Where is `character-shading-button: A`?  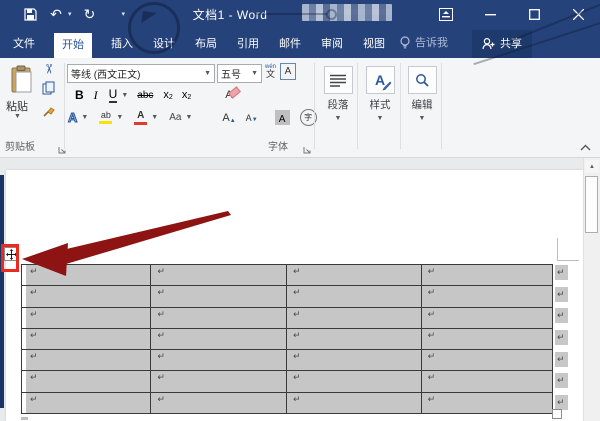
character-shading-button: A is located at coordinates (282, 117).